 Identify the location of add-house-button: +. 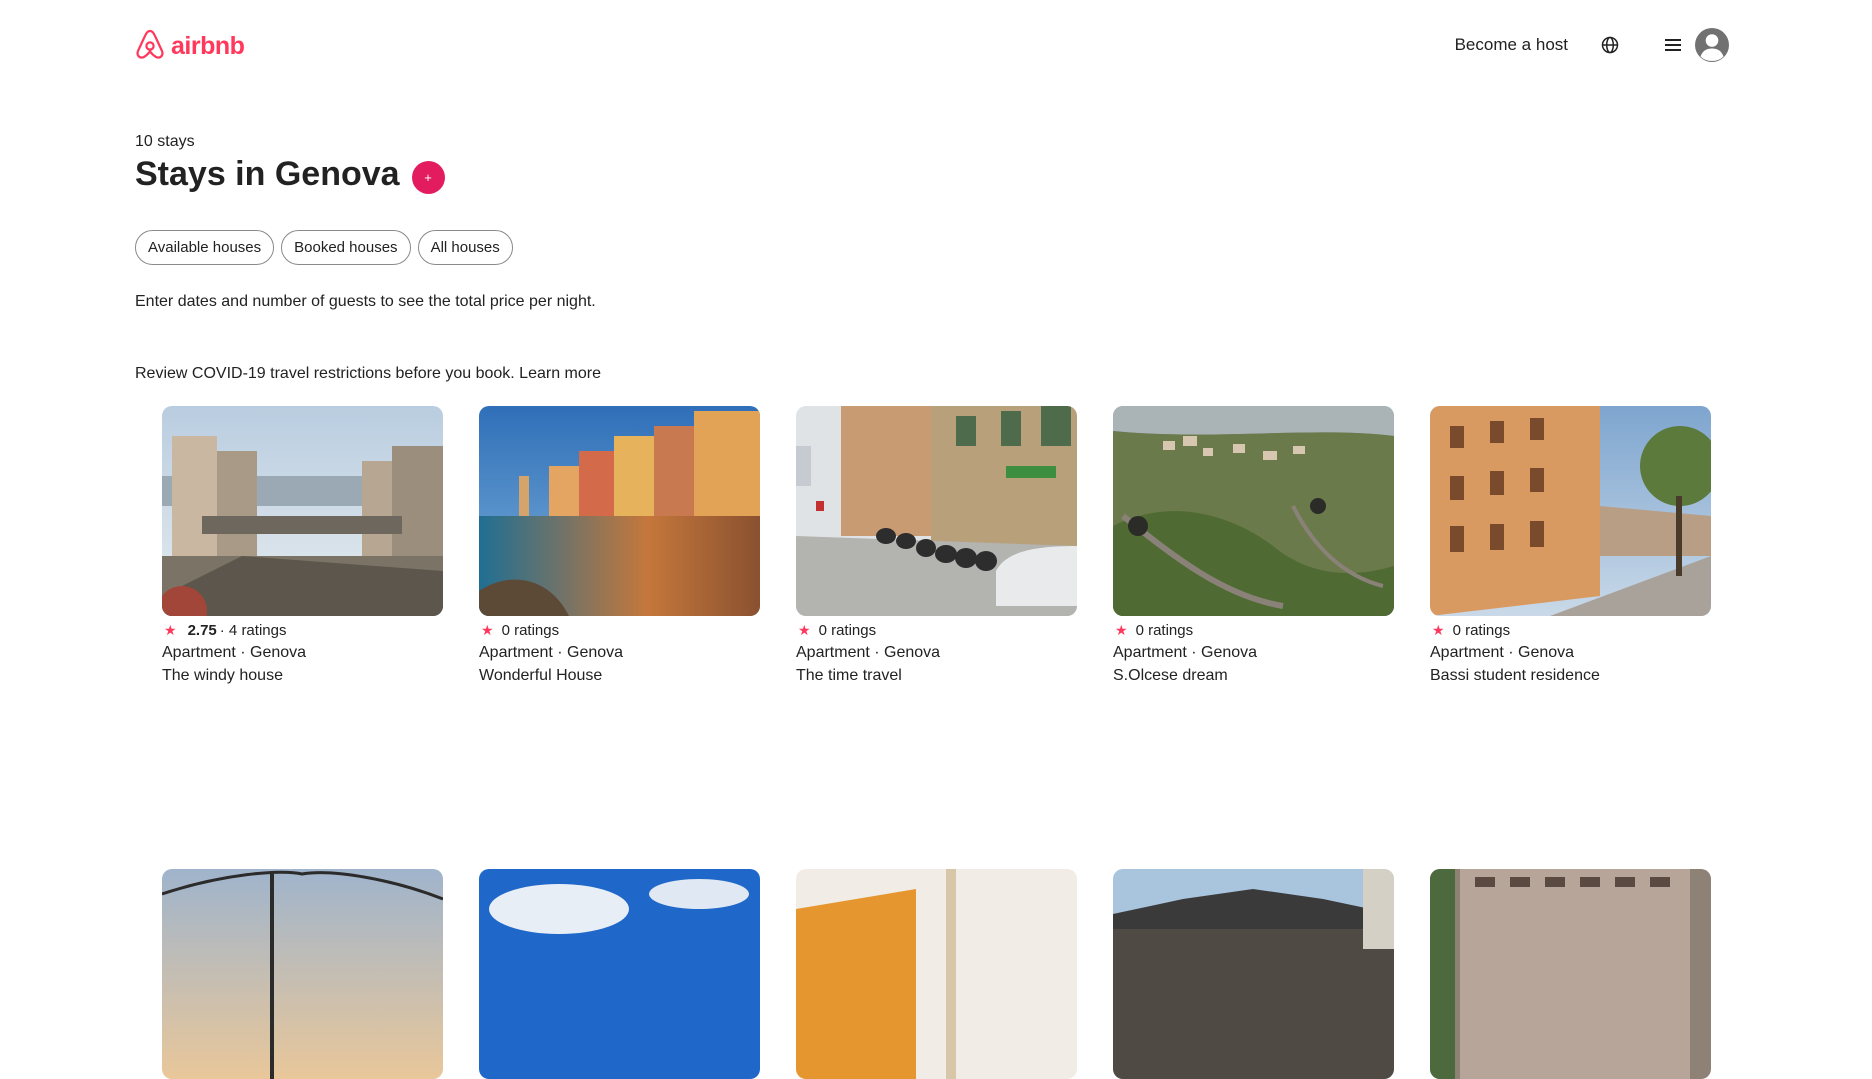
(428, 177).